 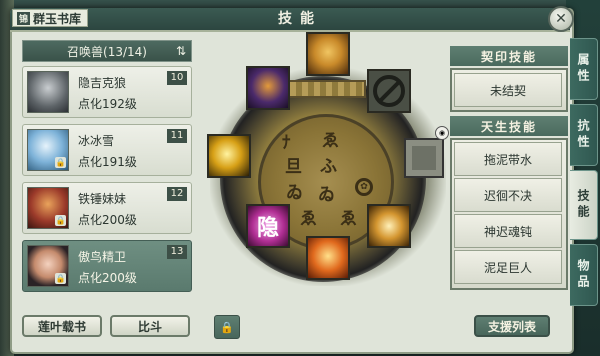 What do you see at coordinates (150, 326) in the screenshot?
I see `compare-button: 比斗` at bounding box center [150, 326].